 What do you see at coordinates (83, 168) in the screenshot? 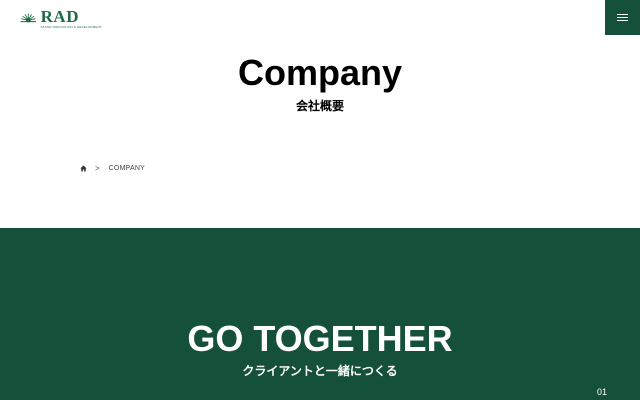
I see `home-icon` at bounding box center [83, 168].